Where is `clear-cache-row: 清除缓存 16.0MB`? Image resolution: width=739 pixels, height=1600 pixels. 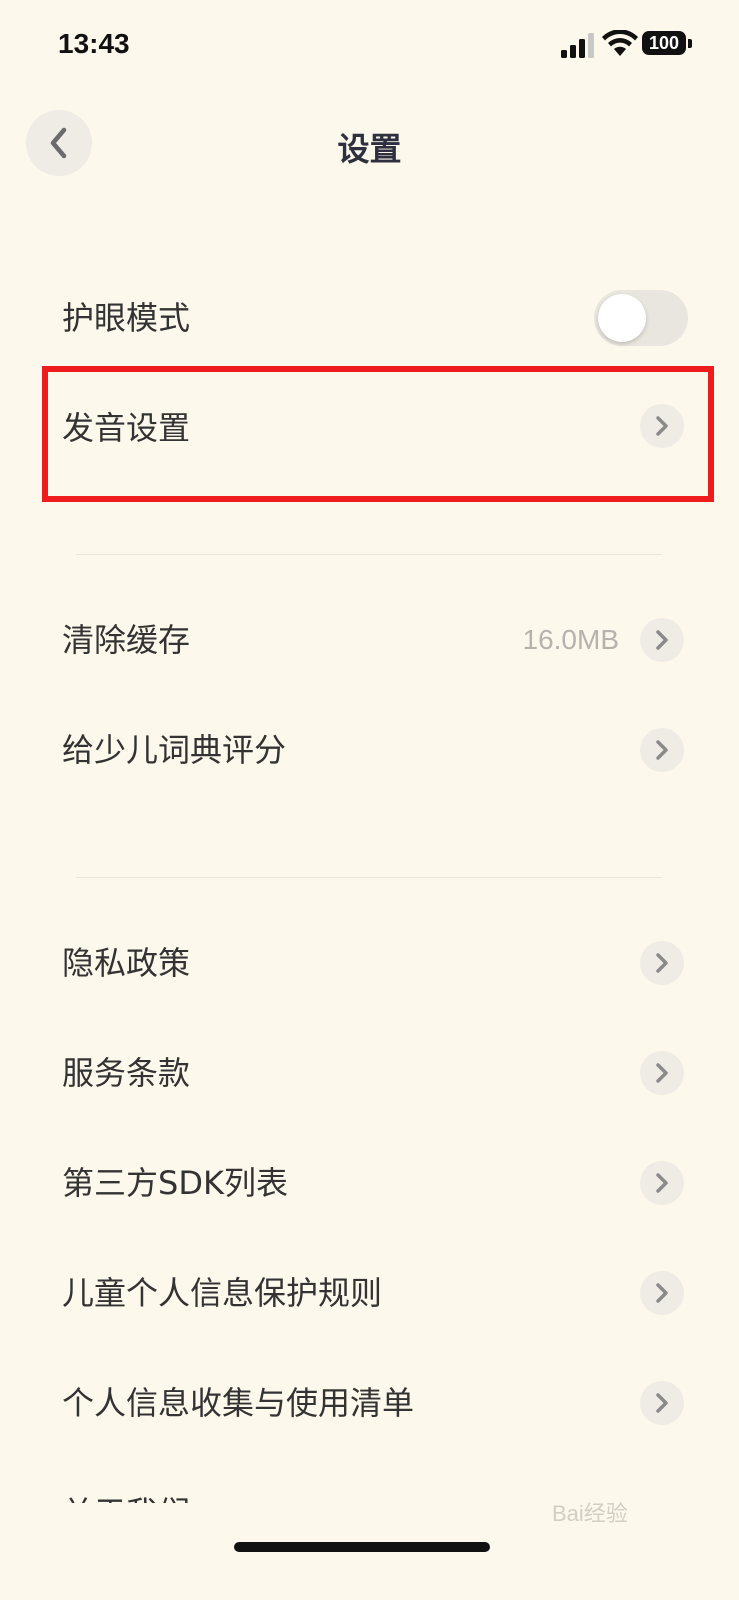 clear-cache-row: 清除缓存 16.0MB is located at coordinates (369, 640).